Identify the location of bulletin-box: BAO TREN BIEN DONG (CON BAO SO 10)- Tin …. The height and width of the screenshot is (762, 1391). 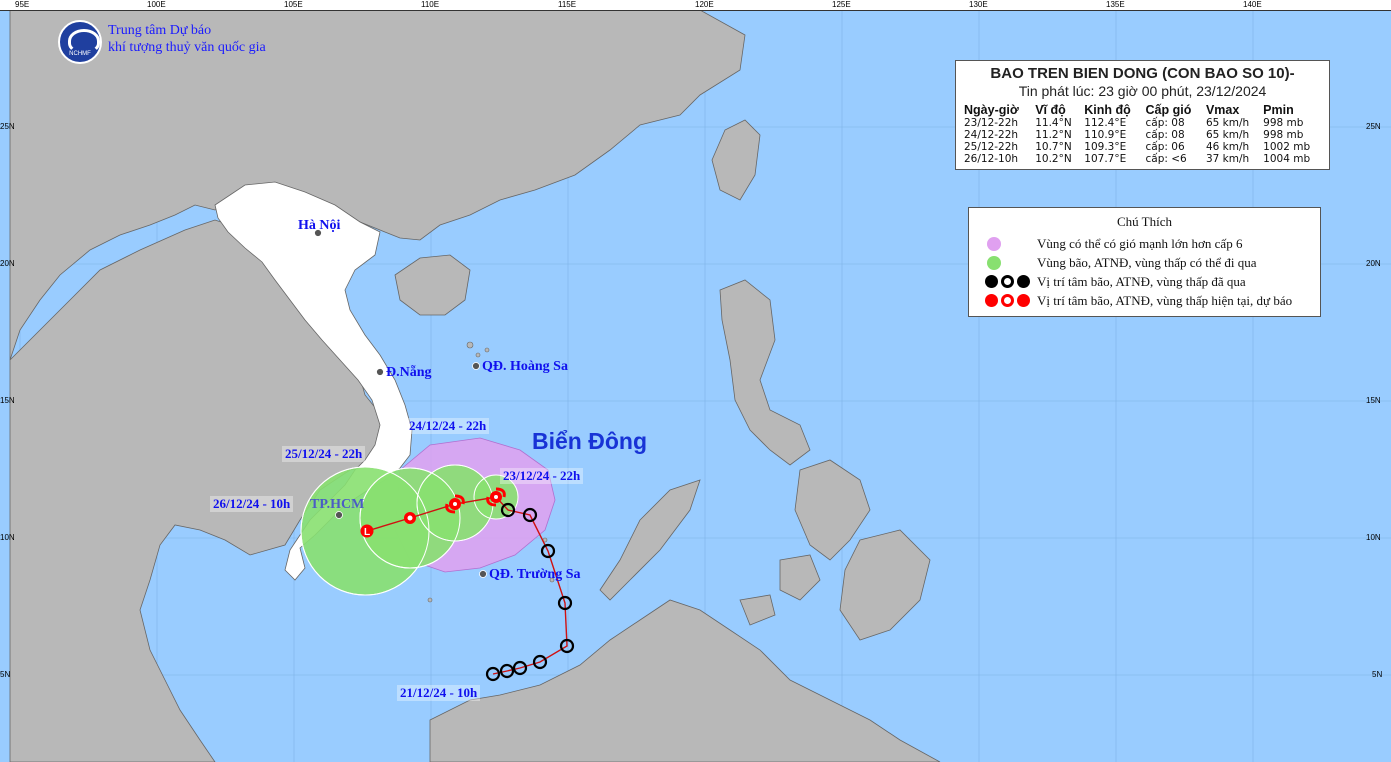
(1142, 115).